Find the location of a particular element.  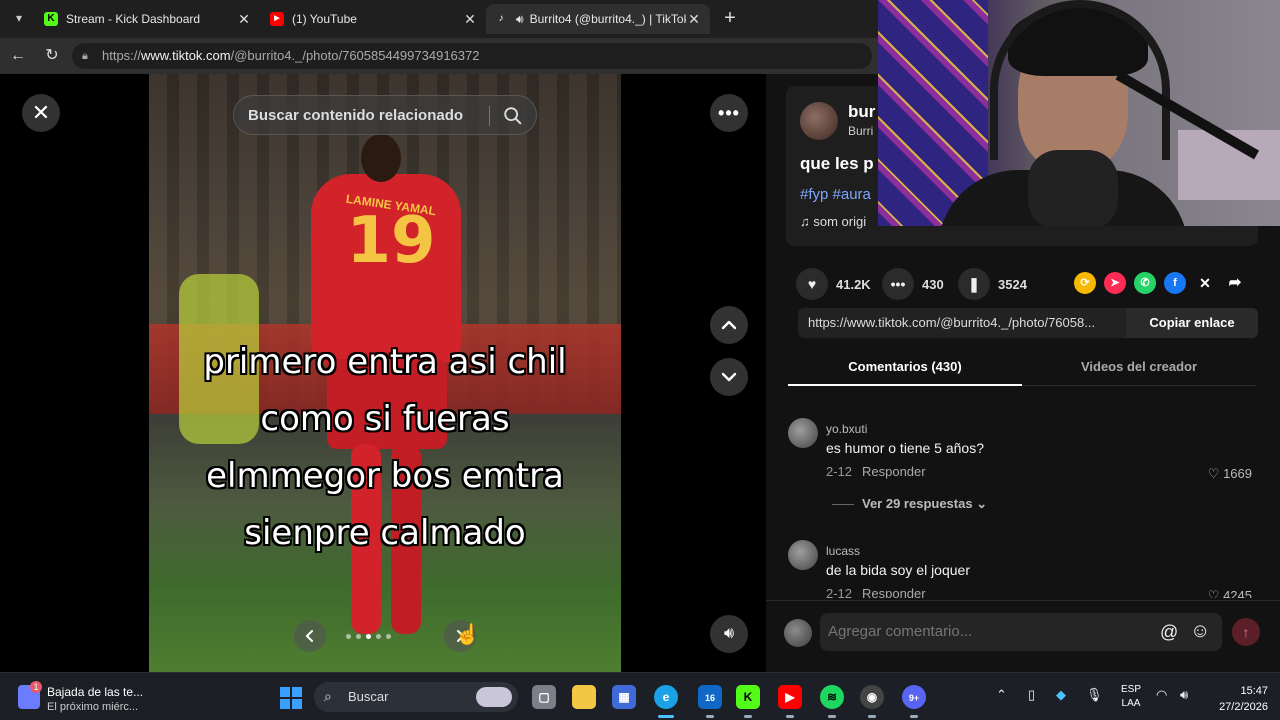

tab-tiktok: ♪ 🔊︎ Burrito4 (@burrito4._) | TikTok ✕ is located at coordinates (598, 19).